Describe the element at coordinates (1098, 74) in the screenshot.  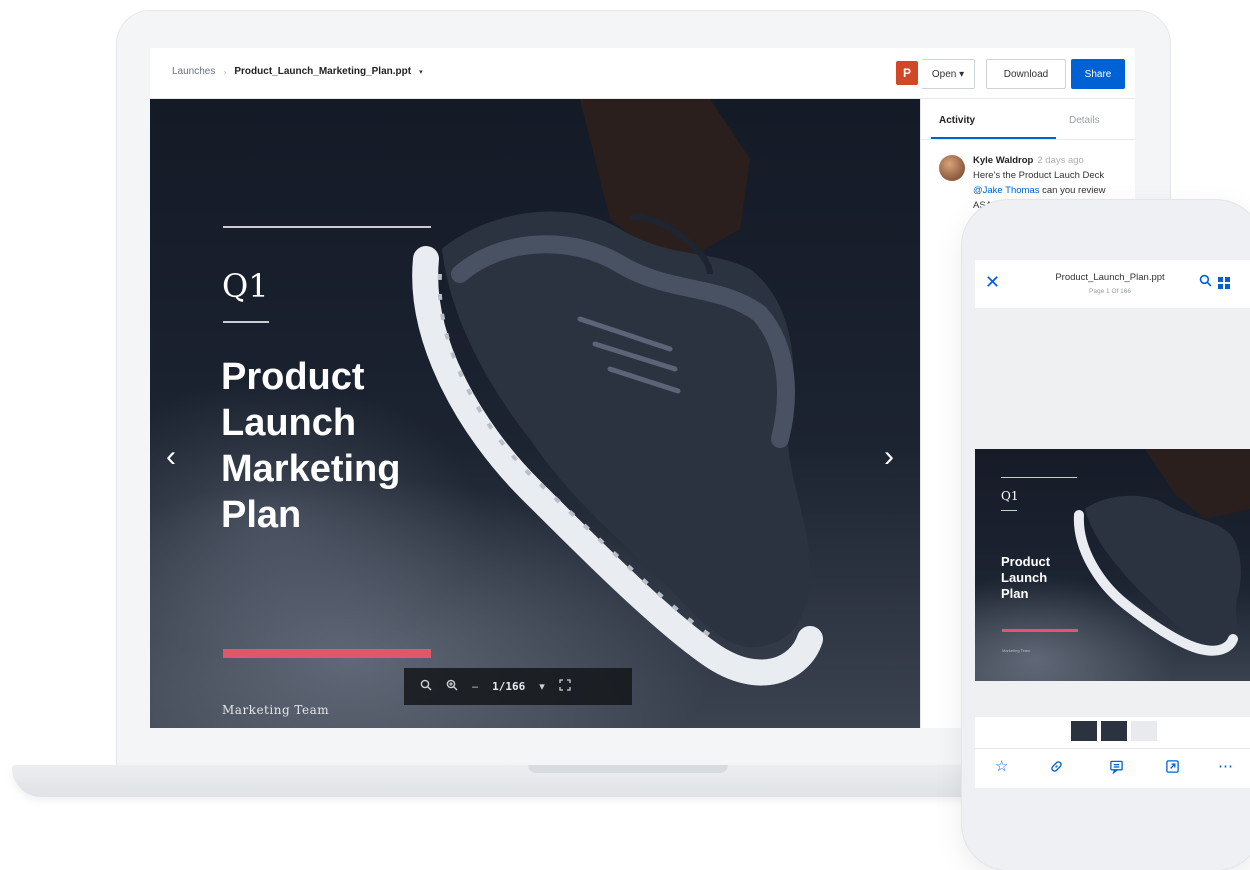
I see `share-button: Share` at that location.